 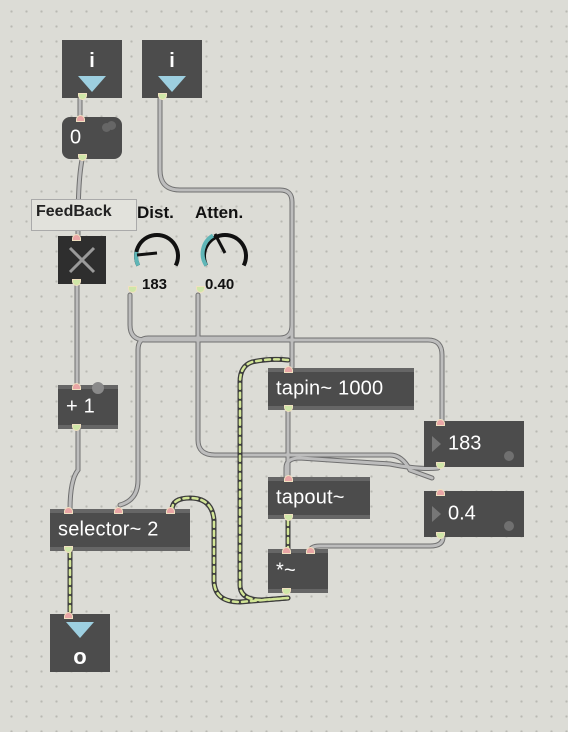 I want to click on plus-one-text: + 1, so click(x=80, y=406).